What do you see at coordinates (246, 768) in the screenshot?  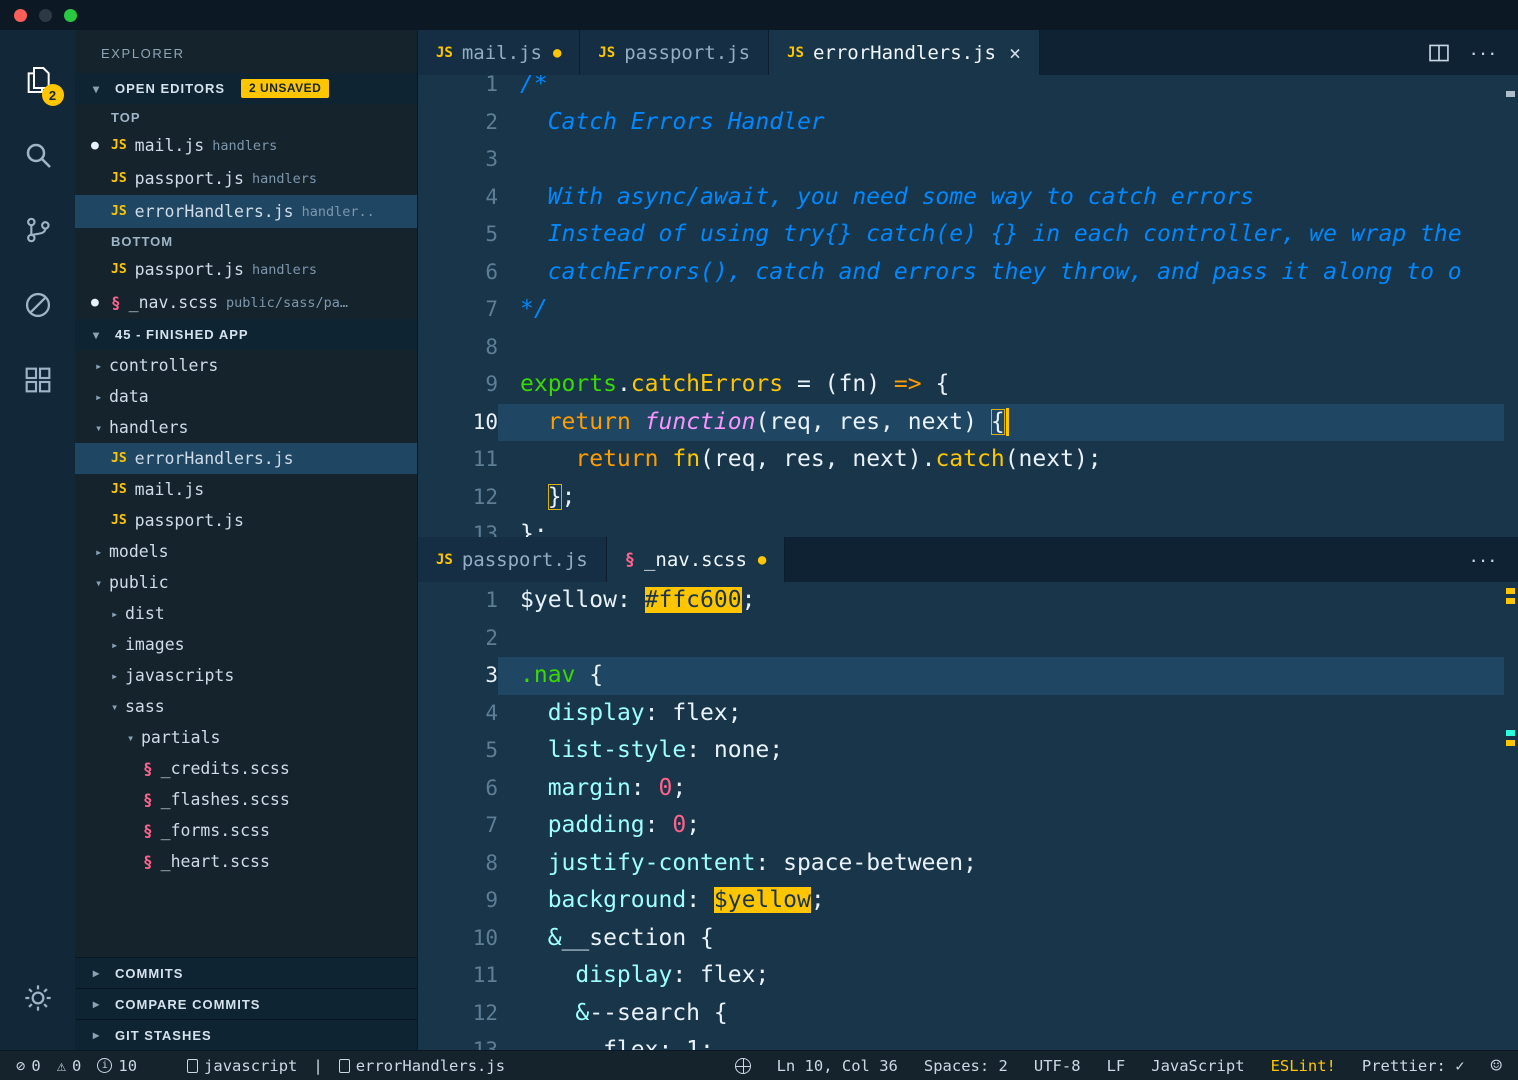 I see `tree-file-_credits.scss: § _credits.scss` at bounding box center [246, 768].